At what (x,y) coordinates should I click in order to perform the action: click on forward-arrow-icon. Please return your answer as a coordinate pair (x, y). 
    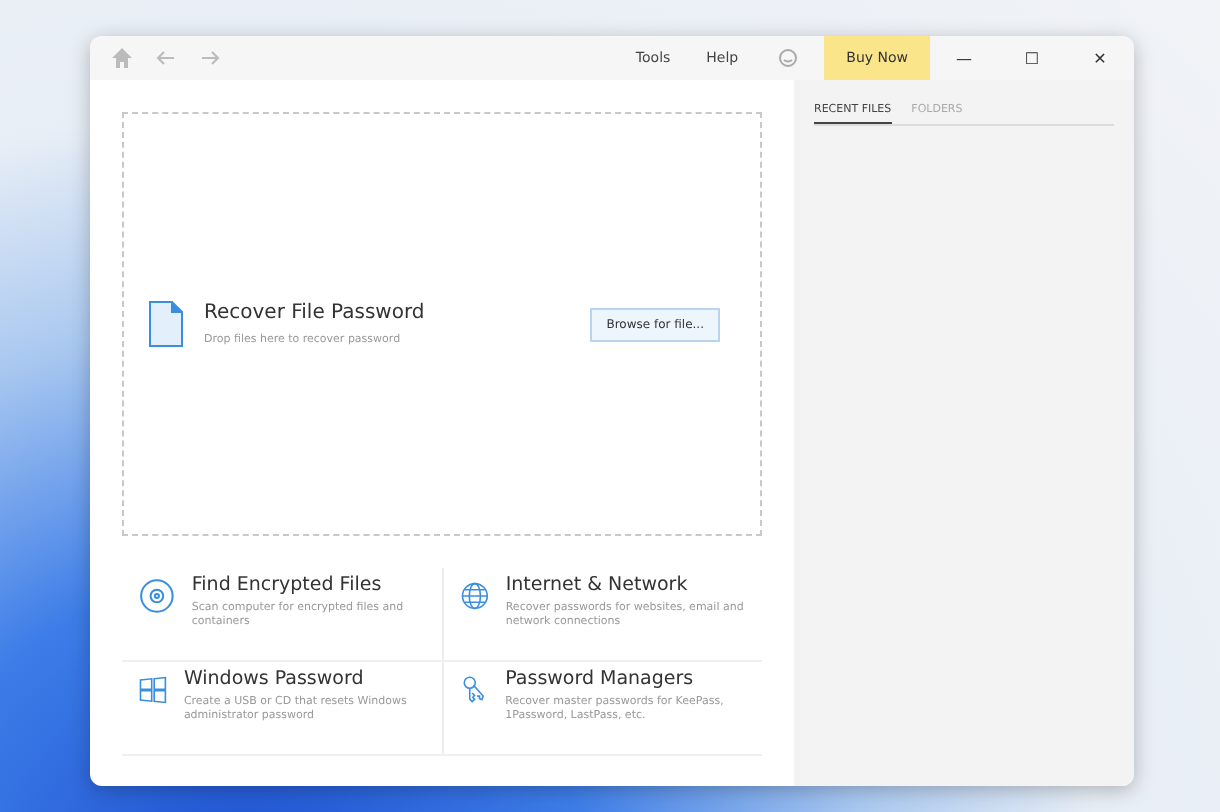
    Looking at the image, I should click on (210, 58).